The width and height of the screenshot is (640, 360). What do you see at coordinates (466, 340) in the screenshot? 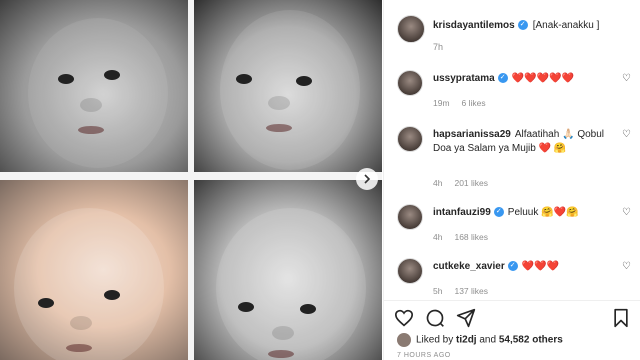
I see `liked-user: ti2dj` at bounding box center [466, 340].